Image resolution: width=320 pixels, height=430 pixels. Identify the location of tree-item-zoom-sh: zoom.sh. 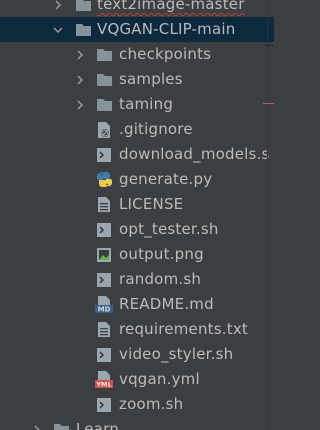
(137, 404).